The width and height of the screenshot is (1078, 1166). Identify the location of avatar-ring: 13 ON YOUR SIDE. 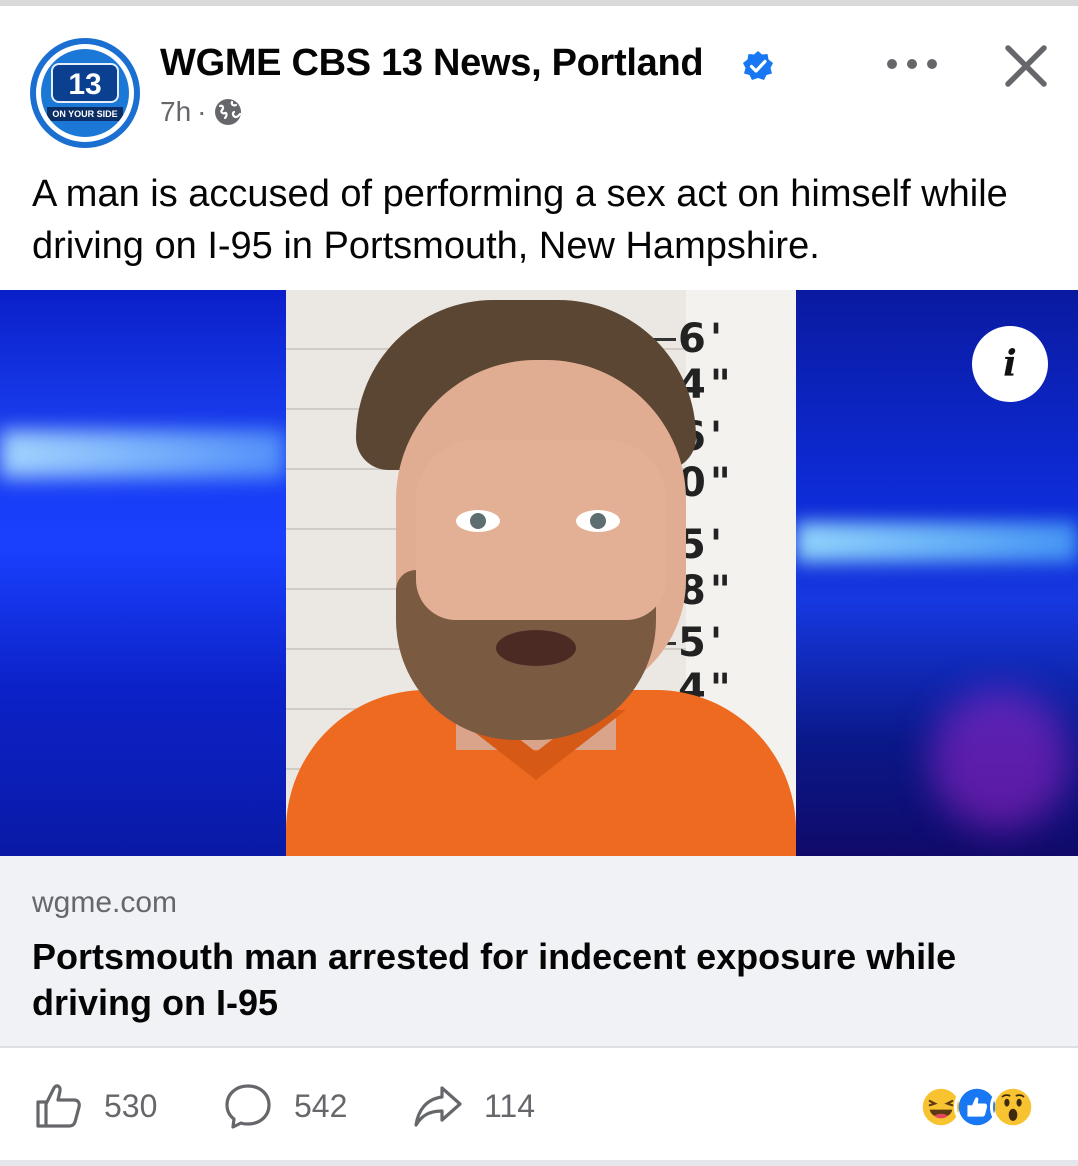
(85, 93).